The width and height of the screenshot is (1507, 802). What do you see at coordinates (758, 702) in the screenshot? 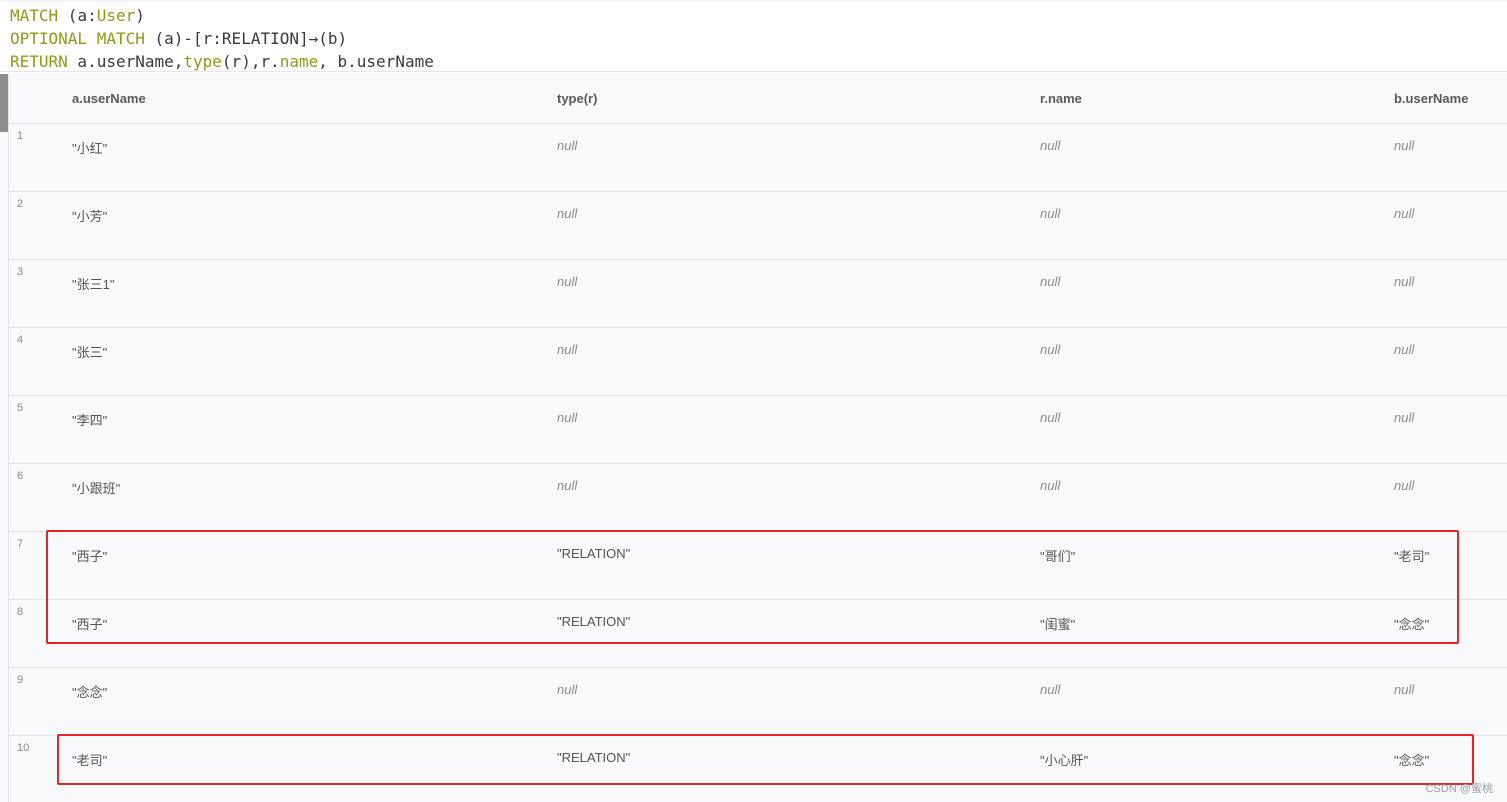
I see `table-row: 9 "念念" null null null` at bounding box center [758, 702].